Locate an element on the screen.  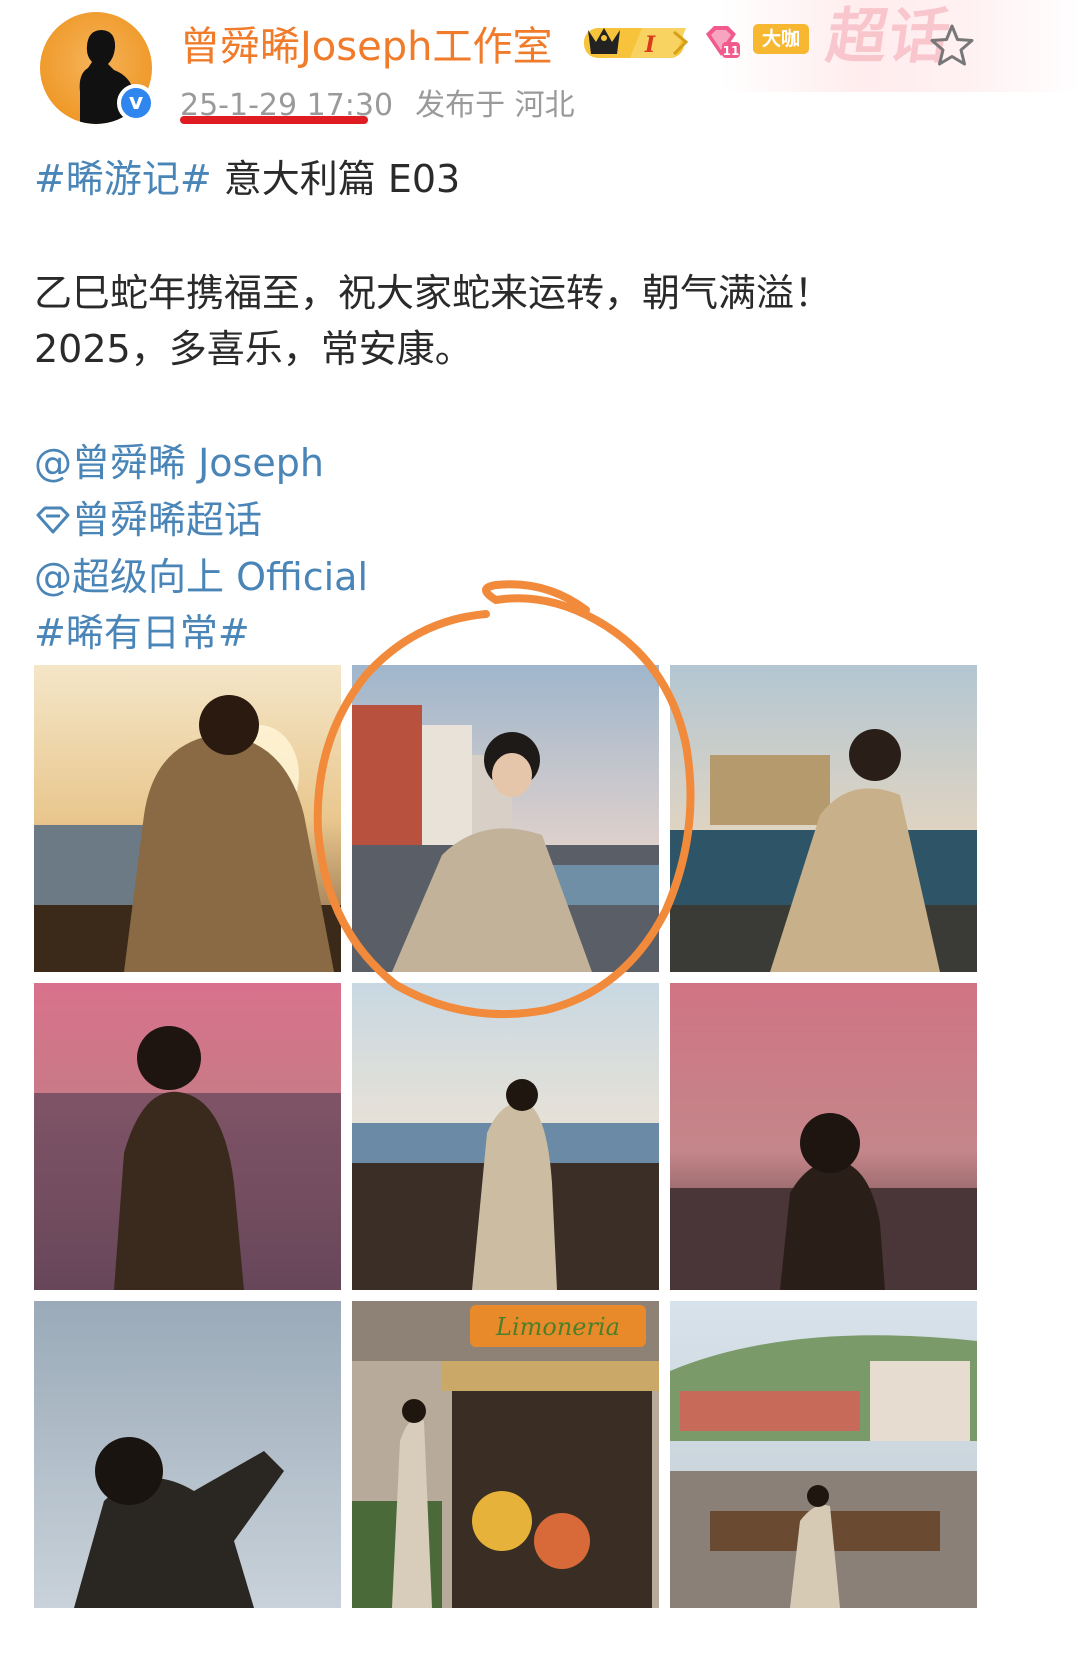
star-icon is located at coordinates (952, 46).